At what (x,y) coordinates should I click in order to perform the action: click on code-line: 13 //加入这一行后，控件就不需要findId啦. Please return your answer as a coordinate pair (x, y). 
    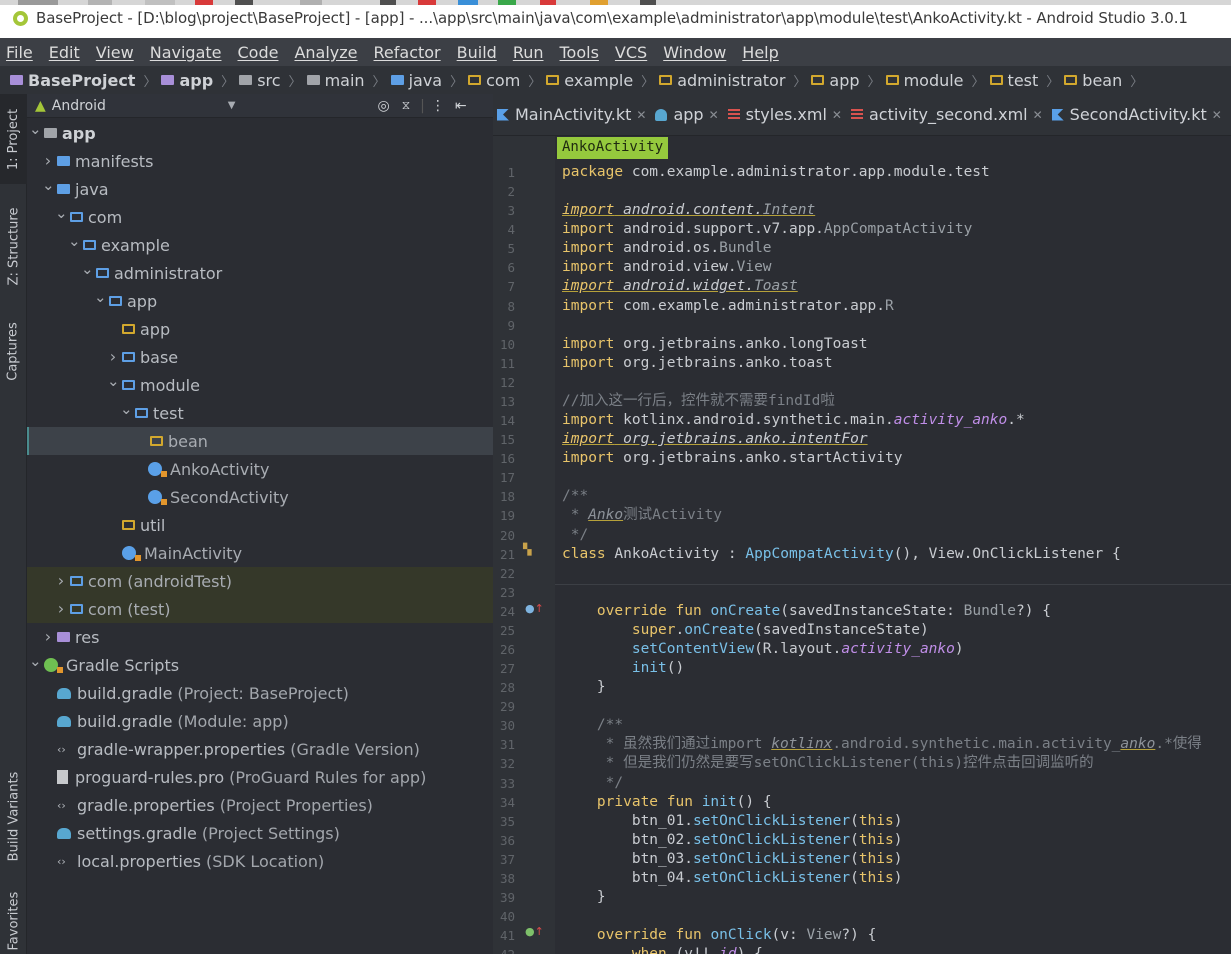
    Looking at the image, I should click on (862, 401).